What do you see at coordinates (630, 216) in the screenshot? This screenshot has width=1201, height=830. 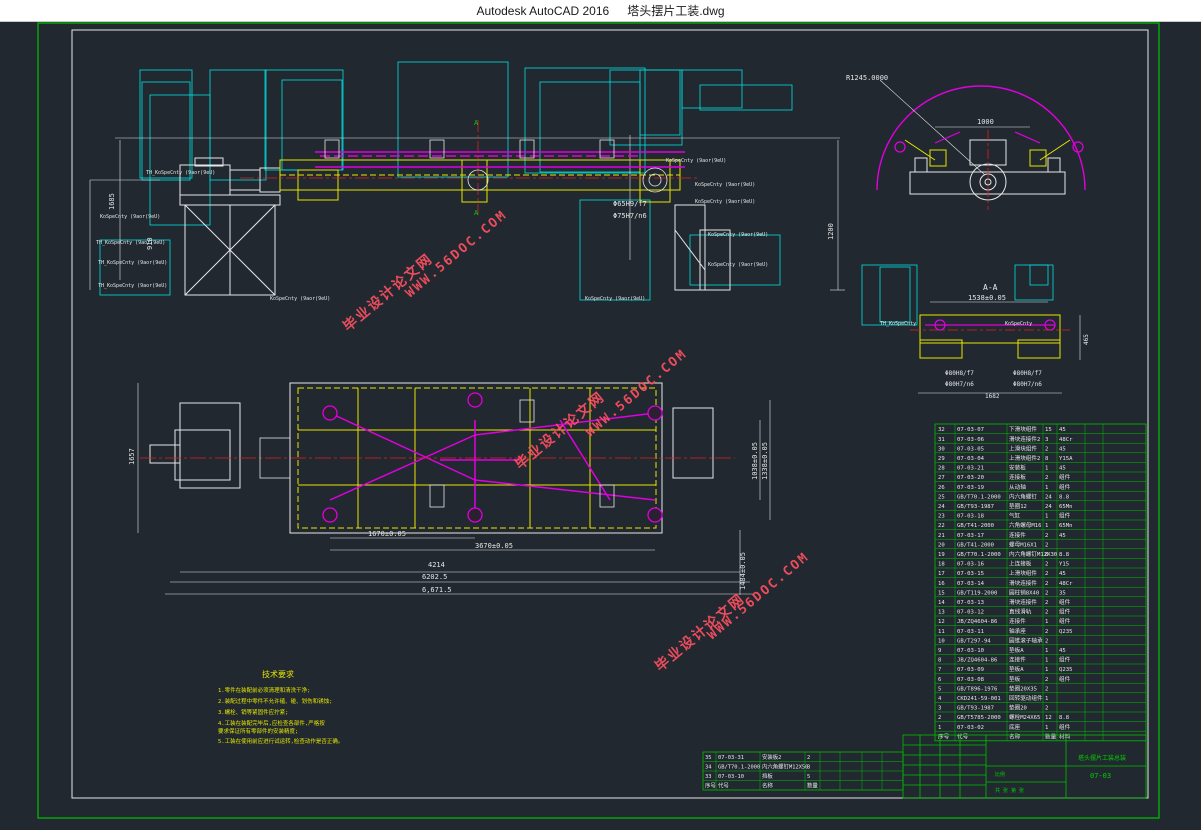 I see `fit-75: Φ75H7/n6` at bounding box center [630, 216].